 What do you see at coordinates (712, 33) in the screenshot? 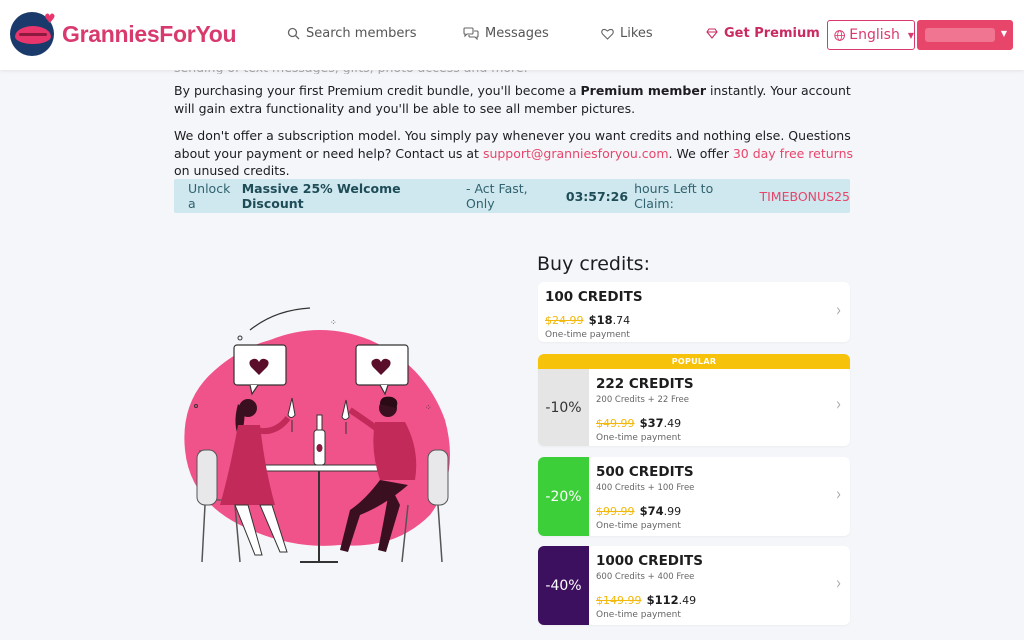
I see `diamond-icon` at bounding box center [712, 33].